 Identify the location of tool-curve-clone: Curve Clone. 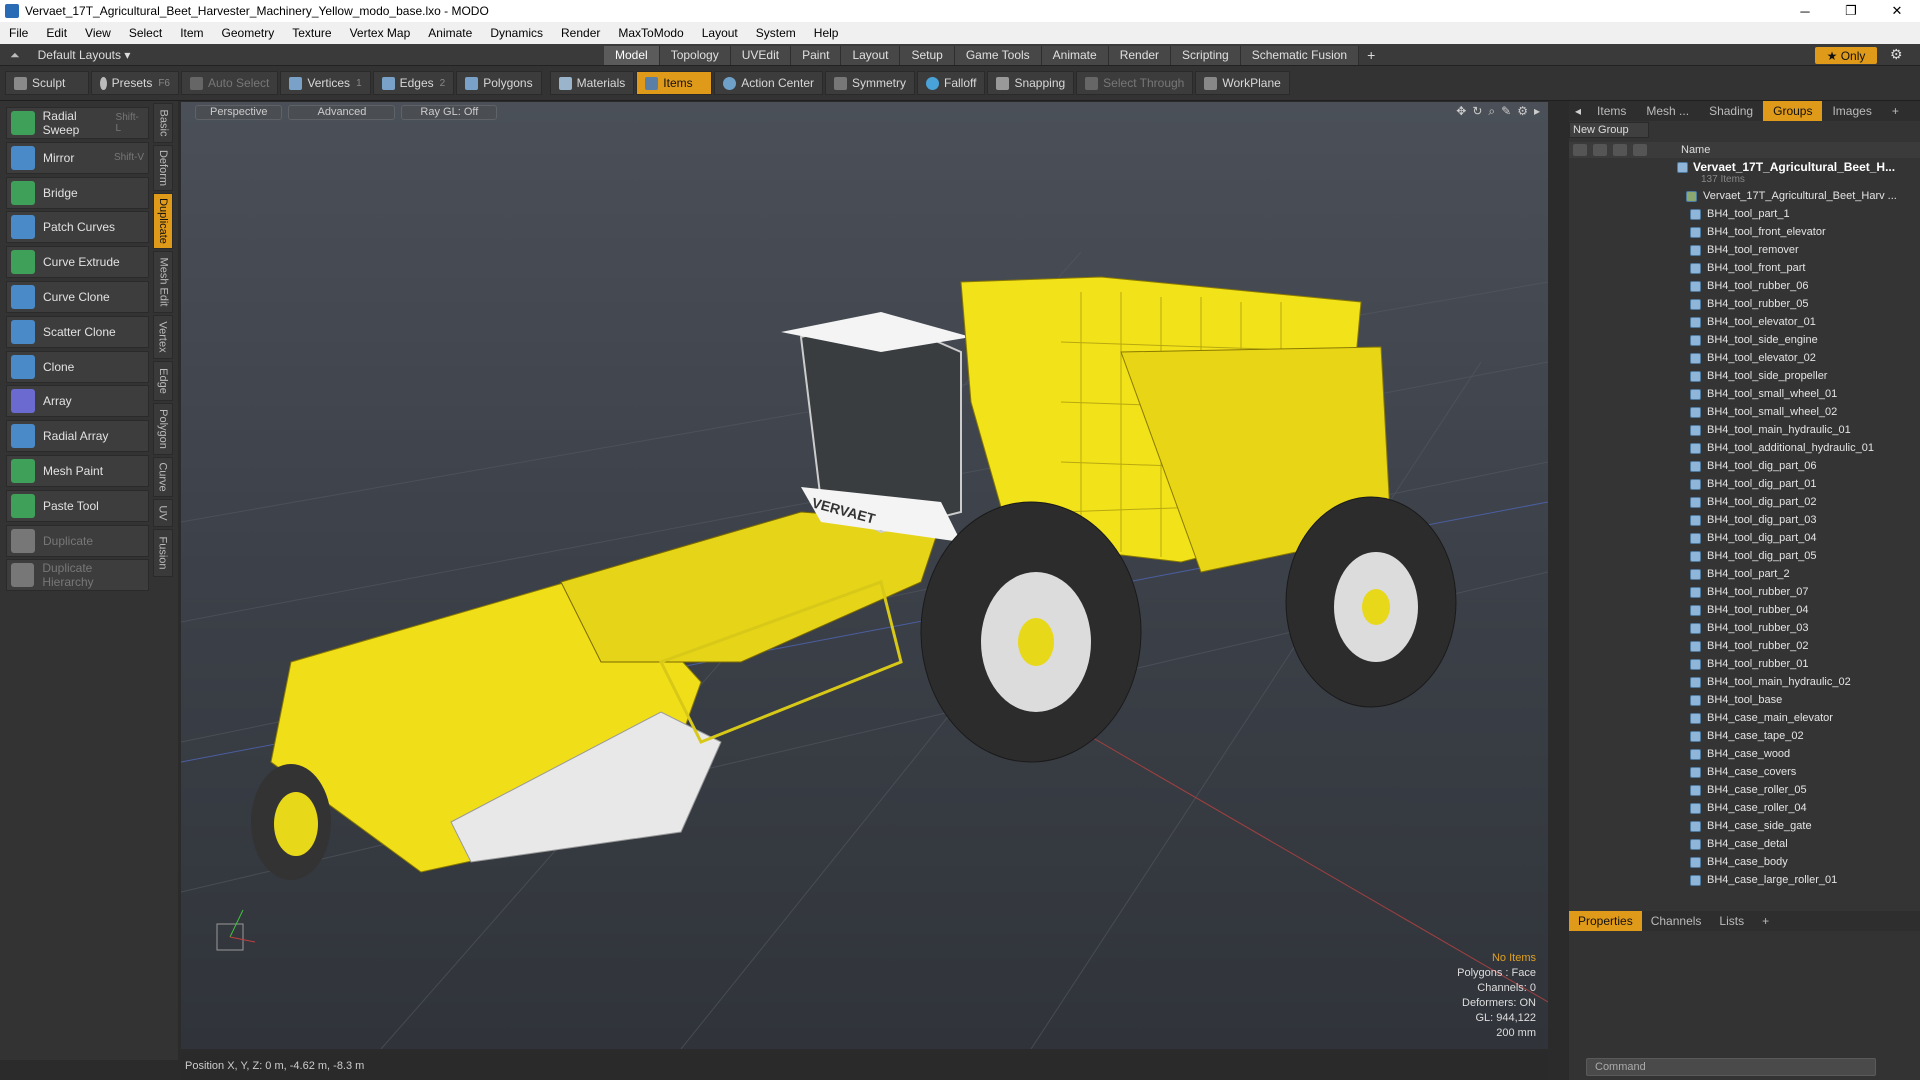
(77, 297).